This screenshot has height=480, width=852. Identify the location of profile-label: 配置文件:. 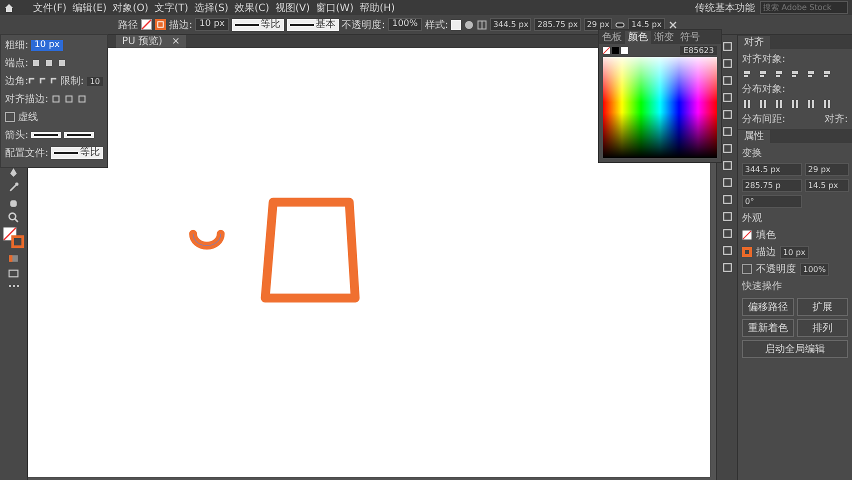
(26, 153).